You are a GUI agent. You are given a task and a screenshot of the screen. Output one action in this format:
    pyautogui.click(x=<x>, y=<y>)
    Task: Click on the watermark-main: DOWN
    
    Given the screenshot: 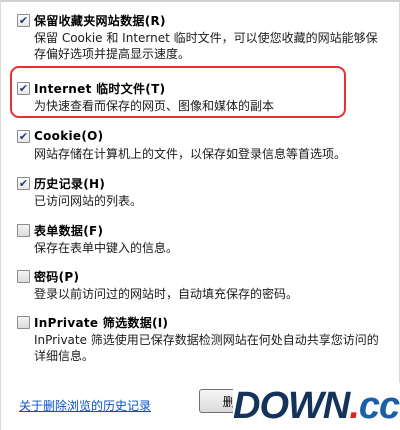 What is the action you would take?
    pyautogui.click(x=291, y=406)
    